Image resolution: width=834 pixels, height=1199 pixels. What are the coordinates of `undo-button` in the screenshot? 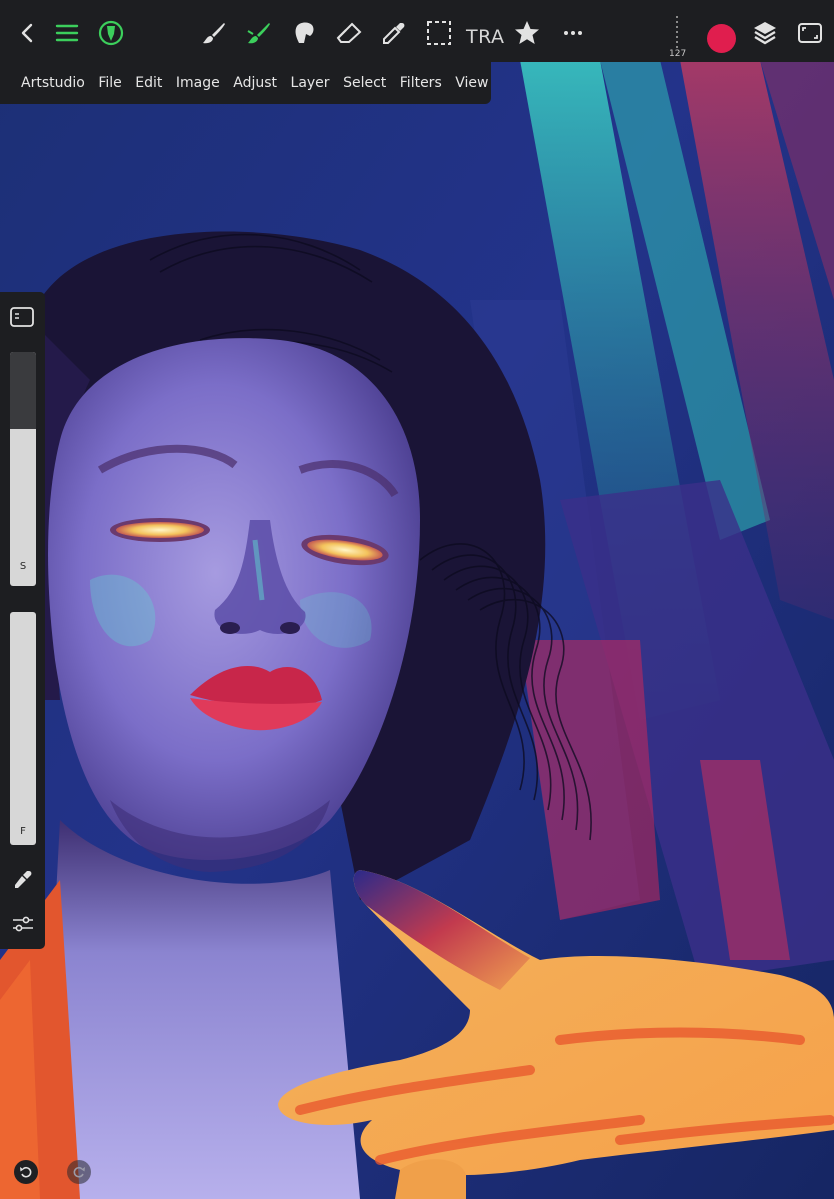 It's located at (26, 1172).